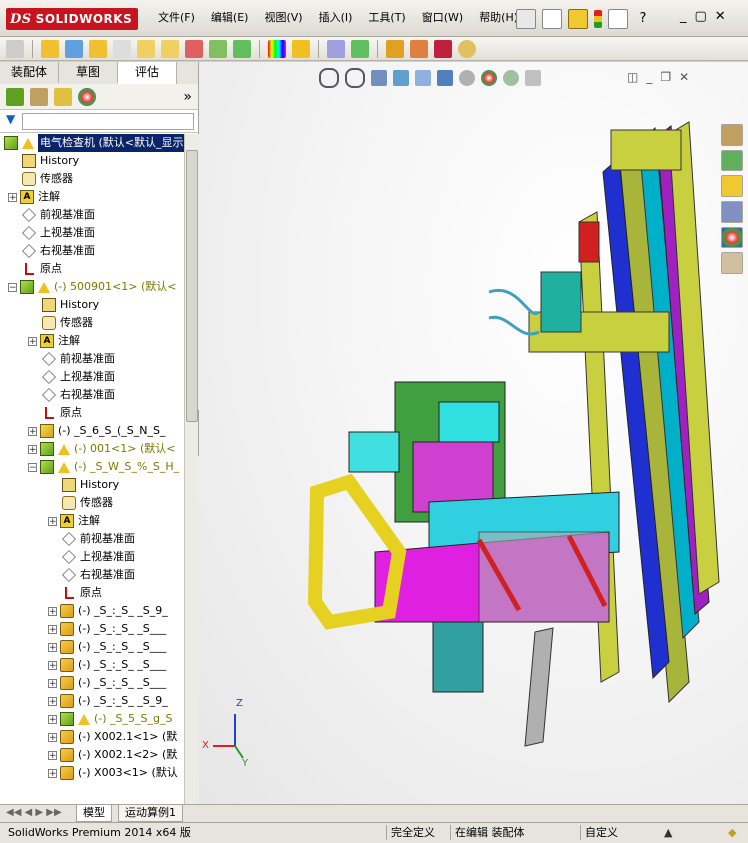 This screenshot has height=843, width=748. Describe the element at coordinates (443, 48) in the screenshot. I see `design-check-icon` at that location.